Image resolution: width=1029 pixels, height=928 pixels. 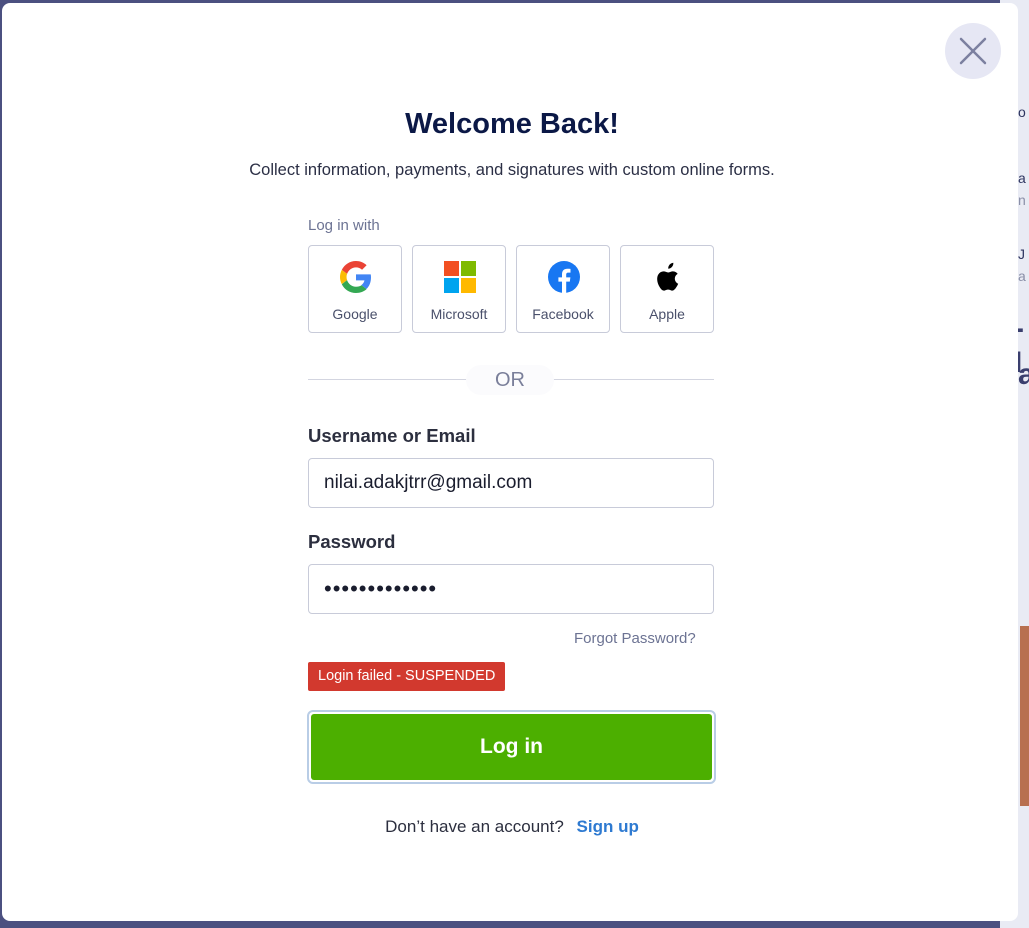 What do you see at coordinates (460, 277) in the screenshot?
I see `microsoft-icon` at bounding box center [460, 277].